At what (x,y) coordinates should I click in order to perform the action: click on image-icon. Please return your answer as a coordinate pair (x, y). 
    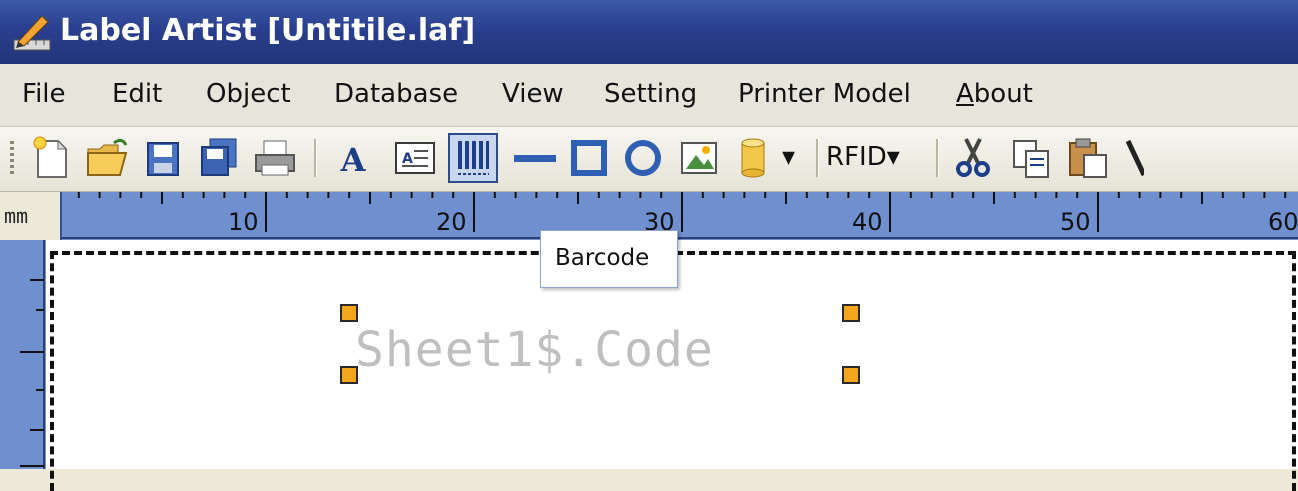
    Looking at the image, I should click on (699, 158).